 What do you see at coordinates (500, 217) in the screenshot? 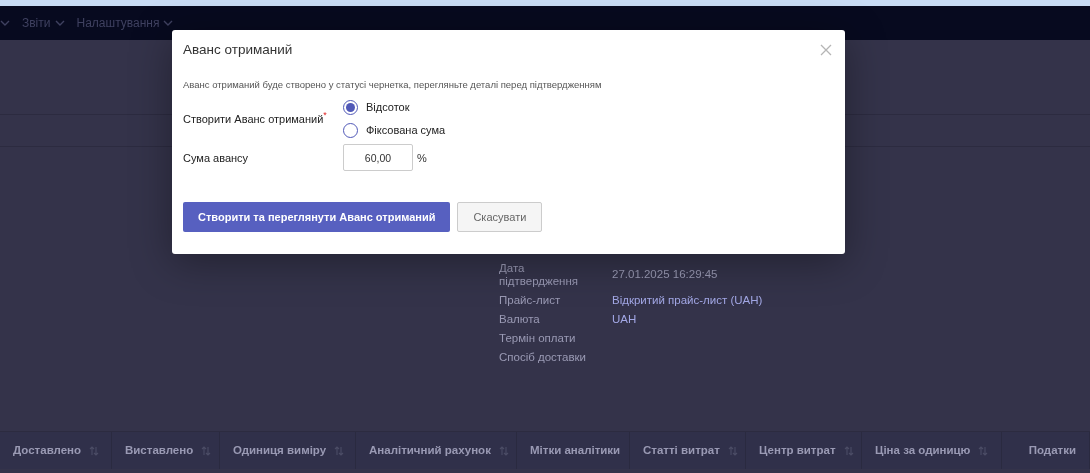
I see `cancel-button: Скасувати` at bounding box center [500, 217].